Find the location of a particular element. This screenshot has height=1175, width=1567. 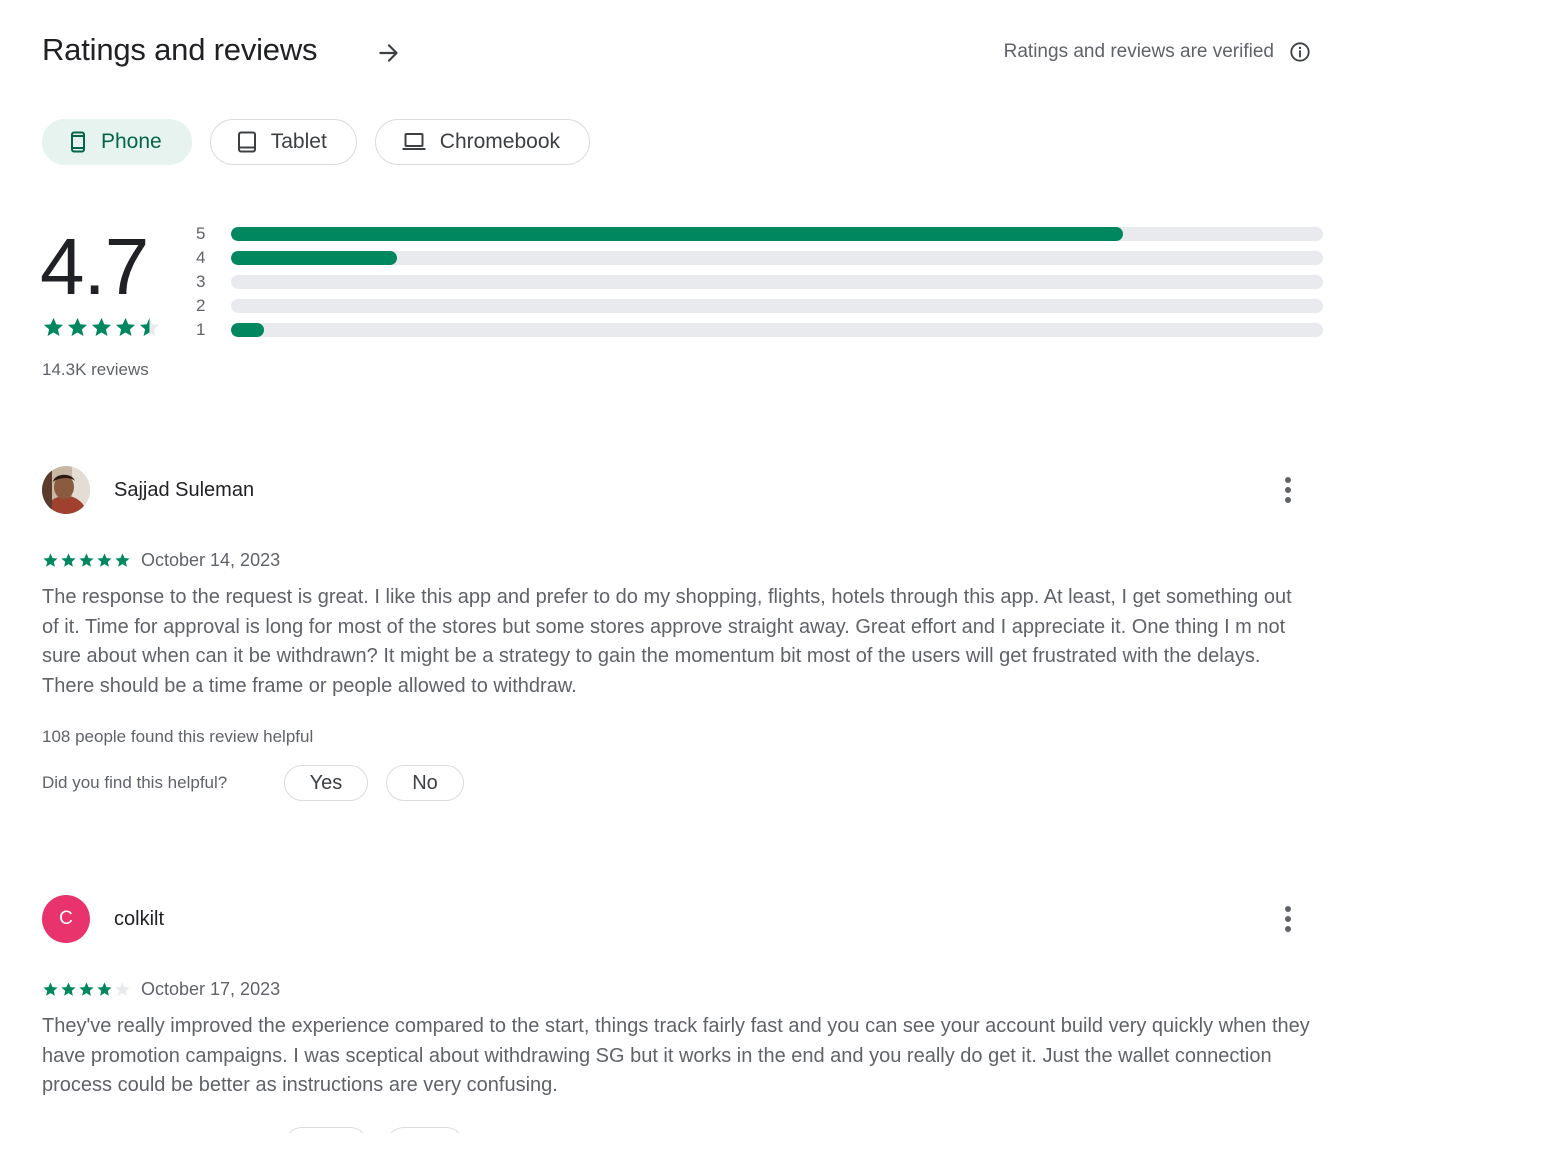

rating-bar-label: 5 is located at coordinates (201, 233).